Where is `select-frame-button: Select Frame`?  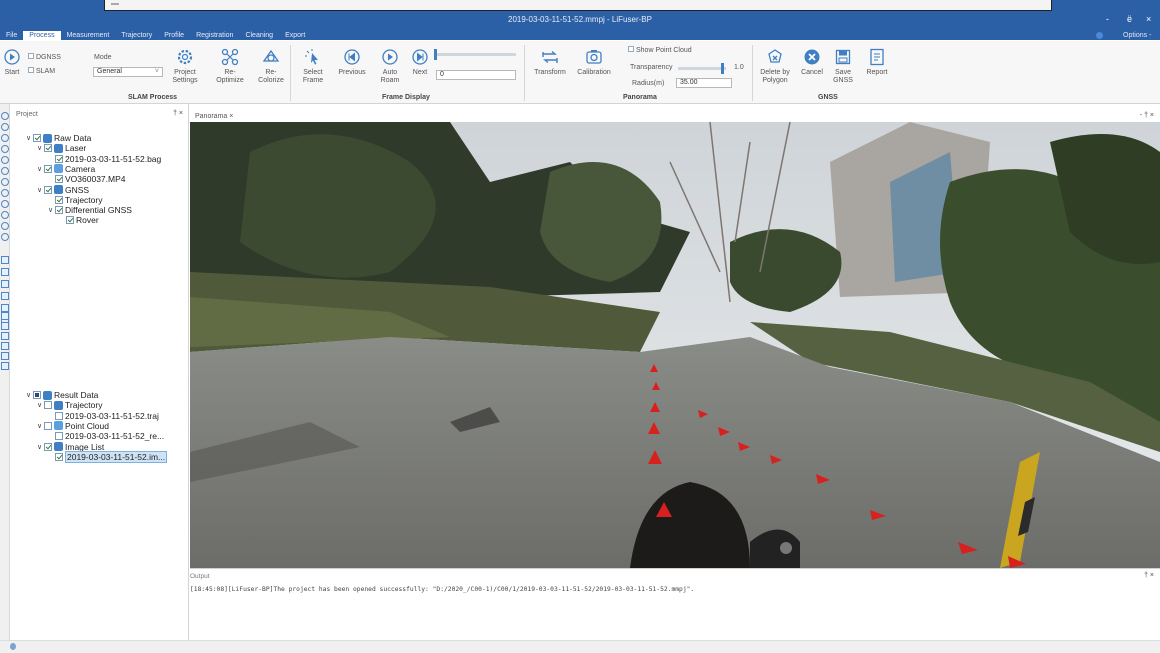
select-frame-button: Select Frame is located at coordinates (313, 65).